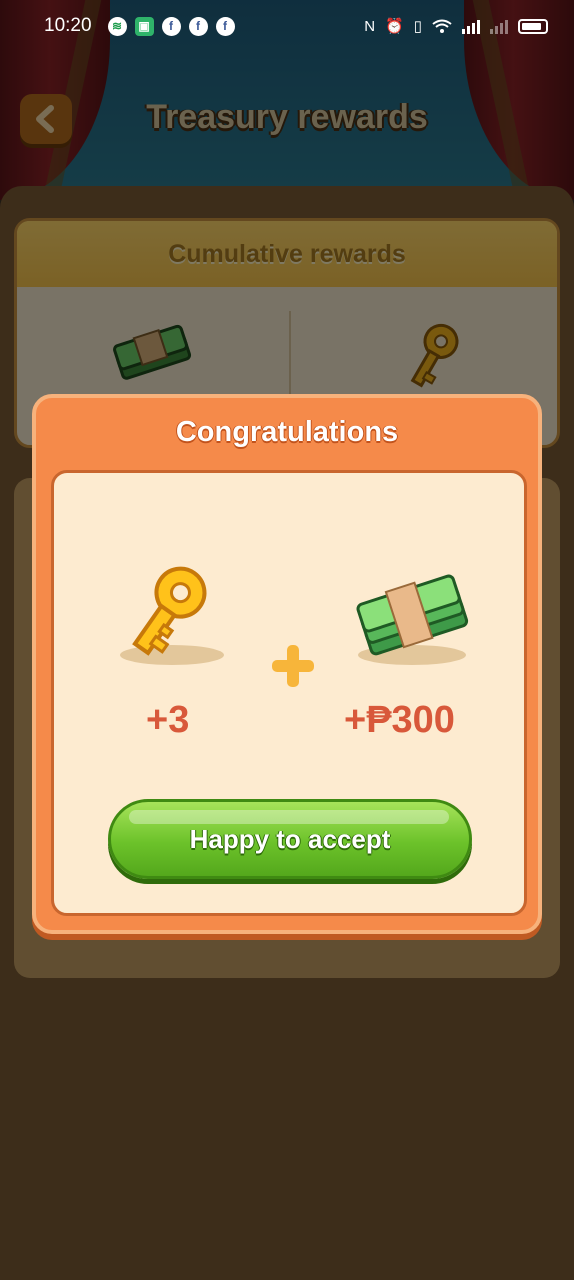 The width and height of the screenshot is (574, 1280). What do you see at coordinates (287, 432) in the screenshot?
I see `modal-title: Congratulations` at bounding box center [287, 432].